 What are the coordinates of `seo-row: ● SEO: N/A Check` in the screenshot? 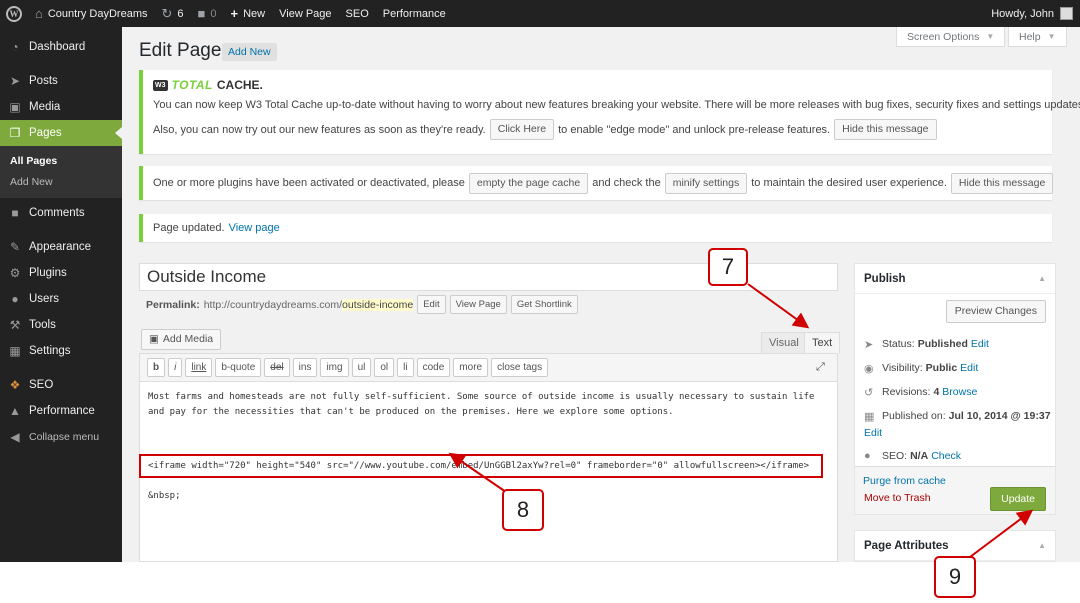 It's located at (912, 456).